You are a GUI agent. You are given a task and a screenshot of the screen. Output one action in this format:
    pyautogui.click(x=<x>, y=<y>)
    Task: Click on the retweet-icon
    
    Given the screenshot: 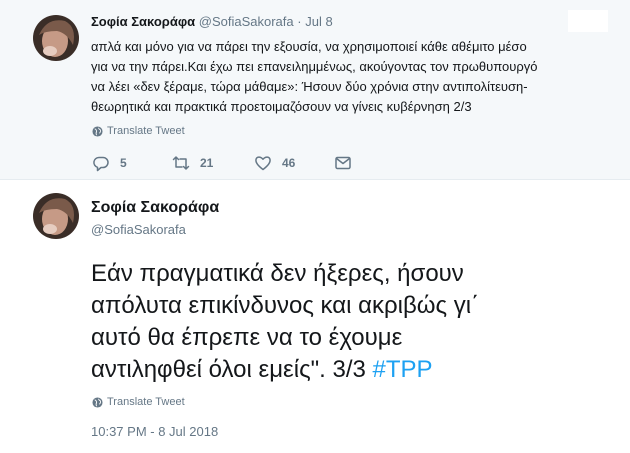 What is the action you would take?
    pyautogui.click(x=181, y=163)
    